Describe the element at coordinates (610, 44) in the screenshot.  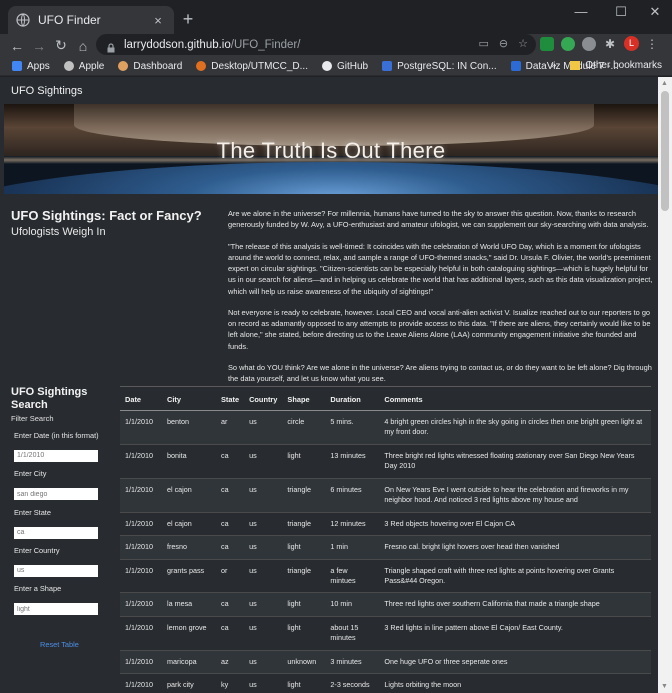
I see `puzzle-icon: ✱` at that location.